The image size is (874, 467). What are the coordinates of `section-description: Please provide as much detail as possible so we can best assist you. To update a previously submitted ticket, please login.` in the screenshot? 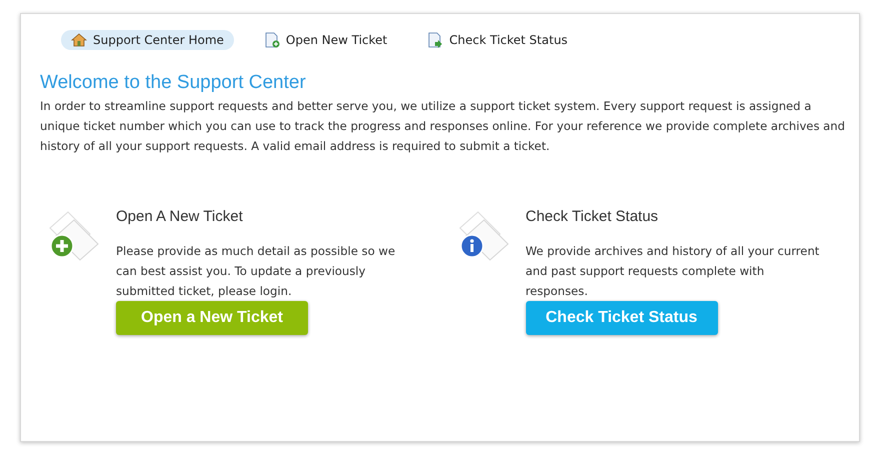 It's located at (256, 271).